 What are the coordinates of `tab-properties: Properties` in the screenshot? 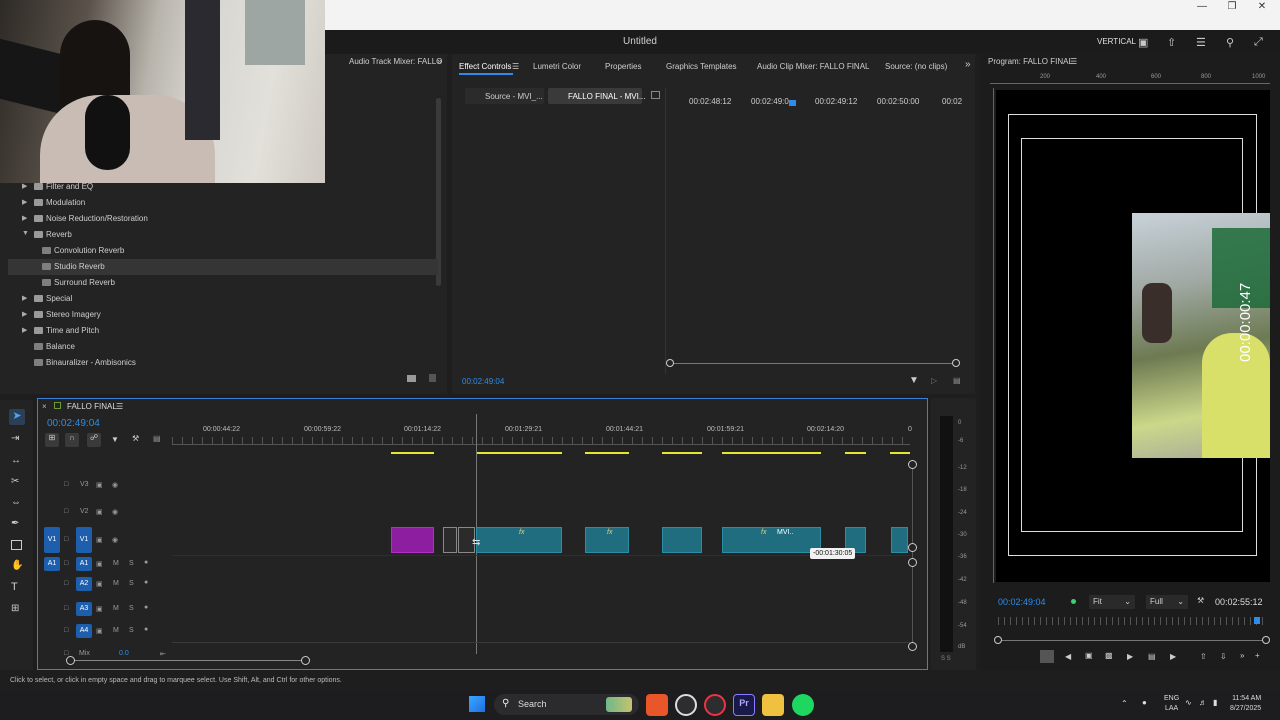 It's located at (623, 66).